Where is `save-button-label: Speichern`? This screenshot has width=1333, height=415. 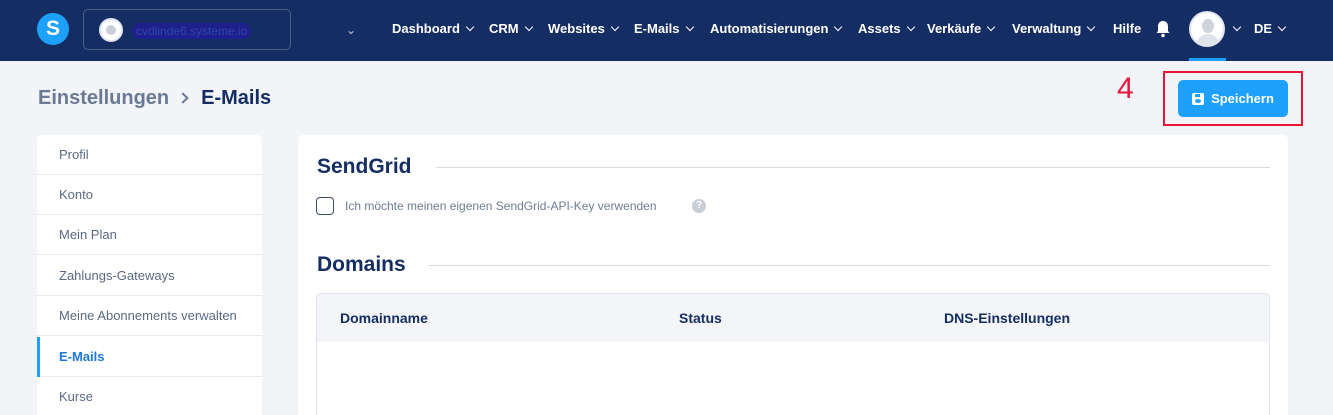
save-button-label: Speichern is located at coordinates (1242, 98).